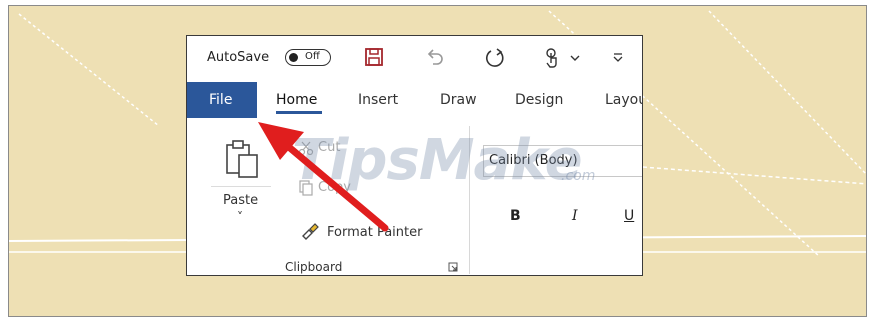  Describe the element at coordinates (323, 177) in the screenshot. I see `red-arrow-icon` at that location.